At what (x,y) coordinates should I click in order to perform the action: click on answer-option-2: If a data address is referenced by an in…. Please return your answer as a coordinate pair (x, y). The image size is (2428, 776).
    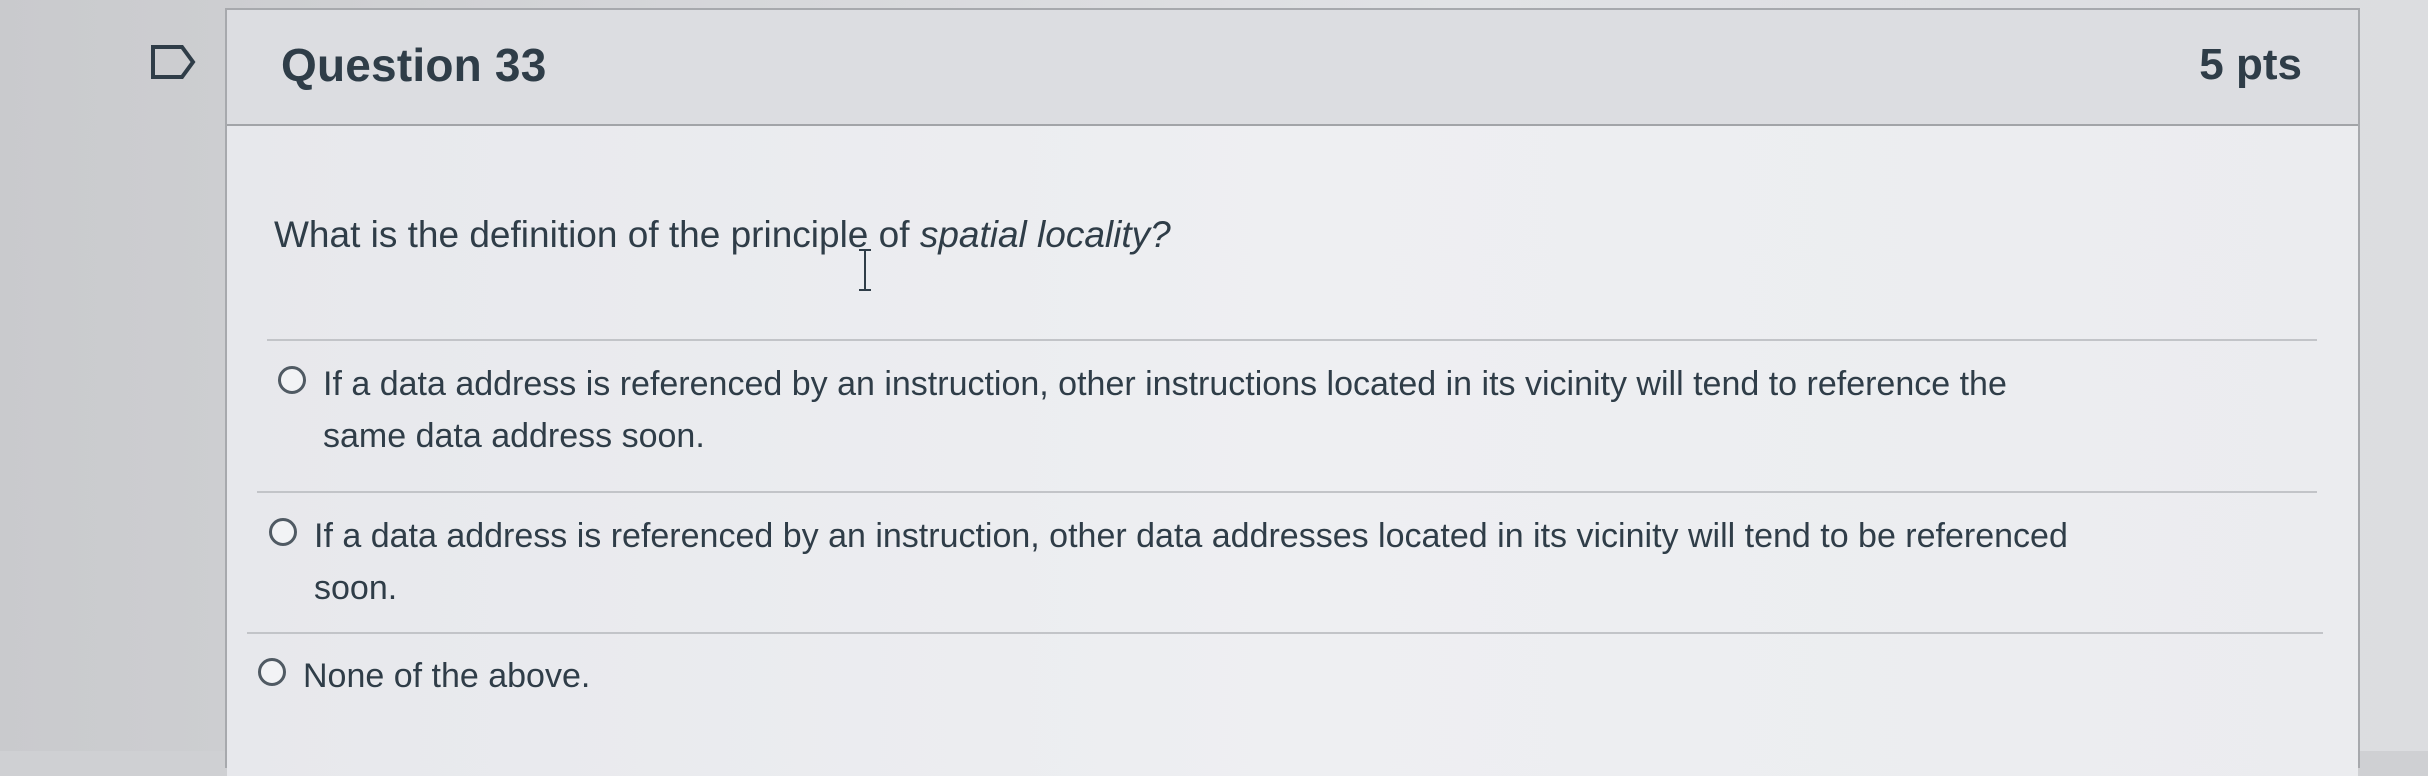
    Looking at the image, I should click on (1294, 562).